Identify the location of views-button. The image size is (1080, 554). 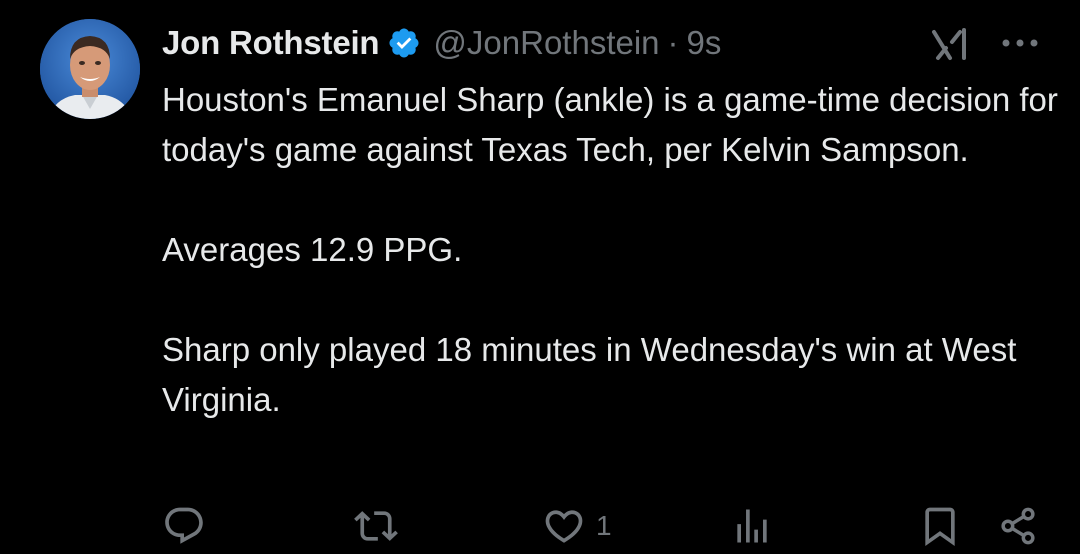
(752, 526).